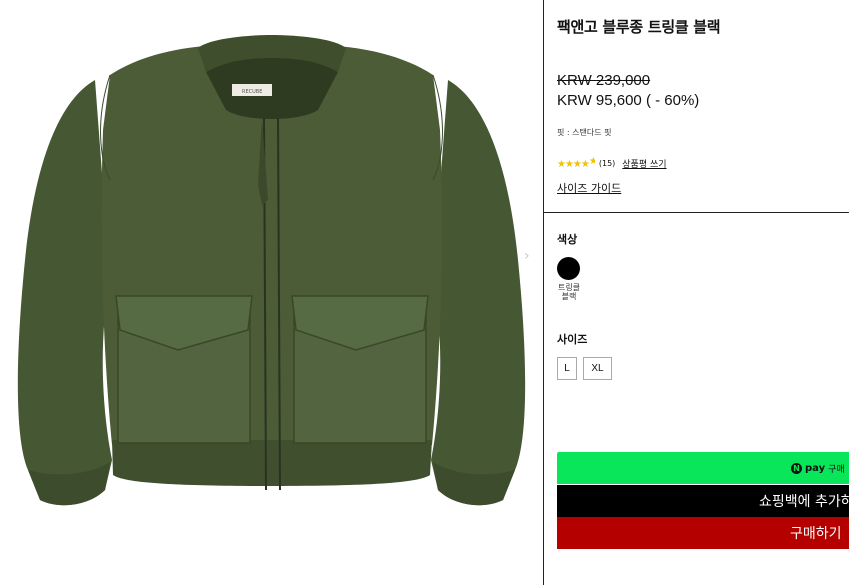  I want to click on size-section-label: 사이즈, so click(572, 339).